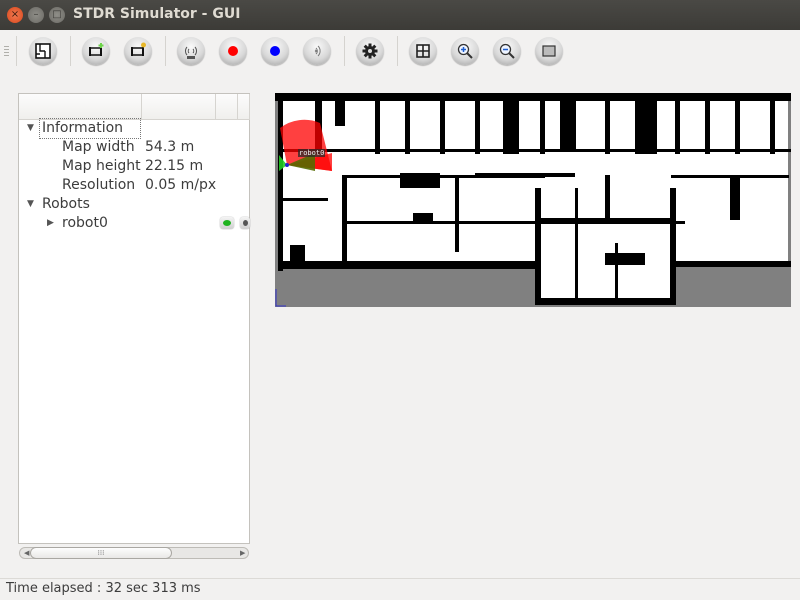 This screenshot has height=600, width=800. I want to click on robots-label: Robots, so click(66, 204).